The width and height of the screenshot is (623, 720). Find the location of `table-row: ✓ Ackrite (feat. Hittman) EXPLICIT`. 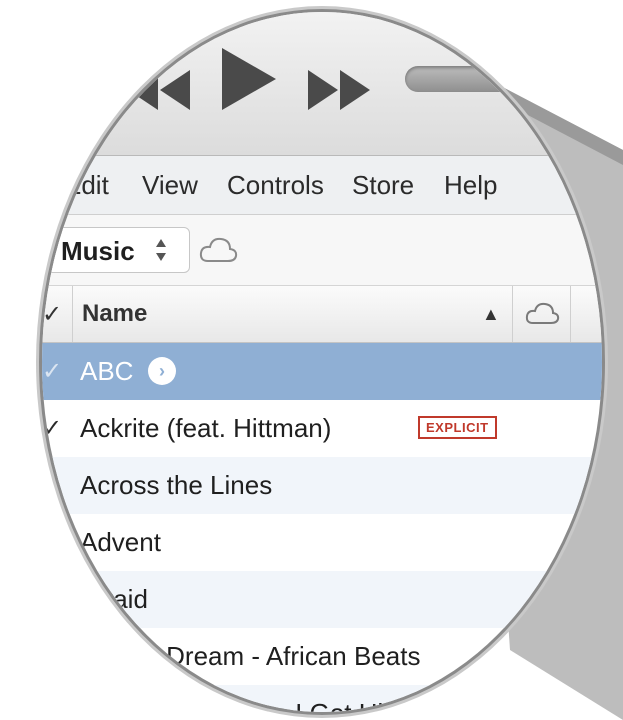

table-row: ✓ Ackrite (feat. Hittman) EXPLICIT is located at coordinates (322, 428).